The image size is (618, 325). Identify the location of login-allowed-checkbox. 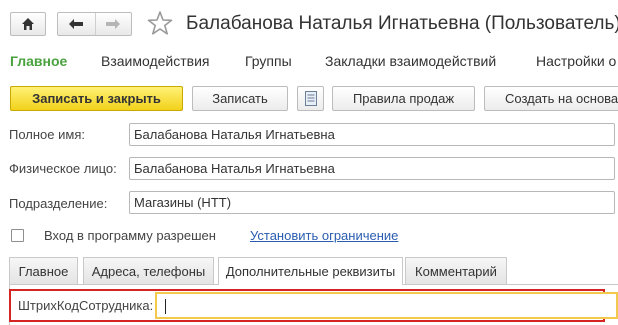
(17, 235).